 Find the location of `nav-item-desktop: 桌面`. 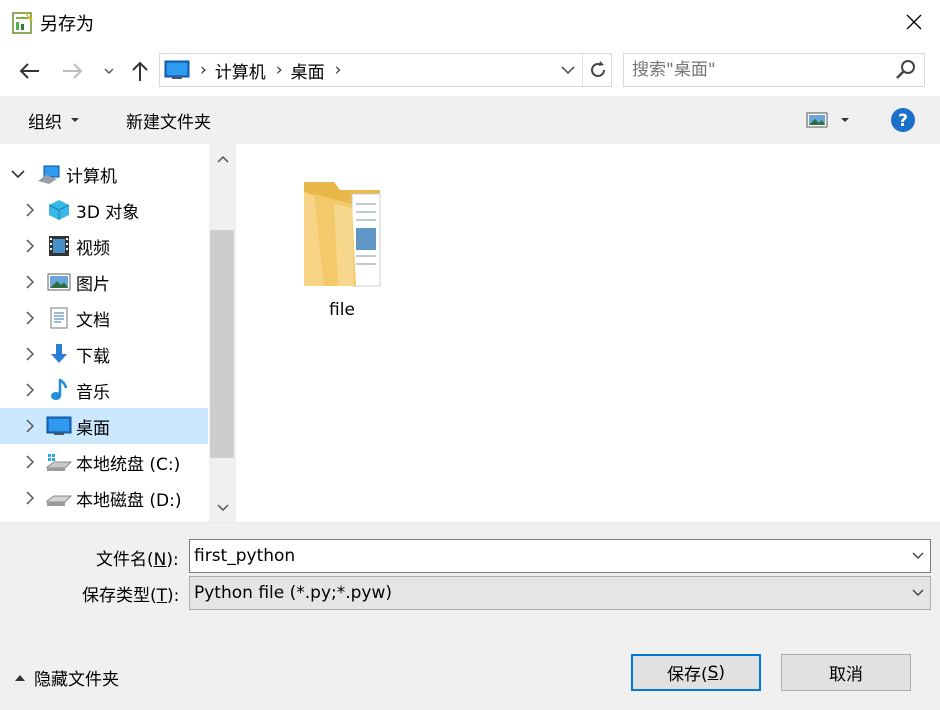

nav-item-desktop: 桌面 is located at coordinates (104, 426).